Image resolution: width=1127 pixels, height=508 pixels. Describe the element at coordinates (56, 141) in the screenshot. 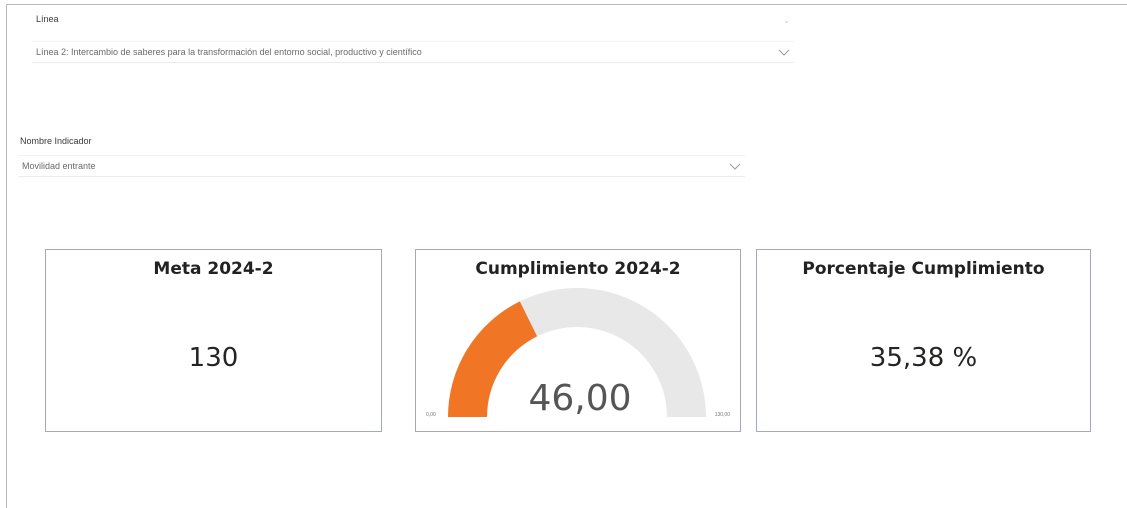

I see `indicador-slicer-label: Nombre Indicador` at that location.